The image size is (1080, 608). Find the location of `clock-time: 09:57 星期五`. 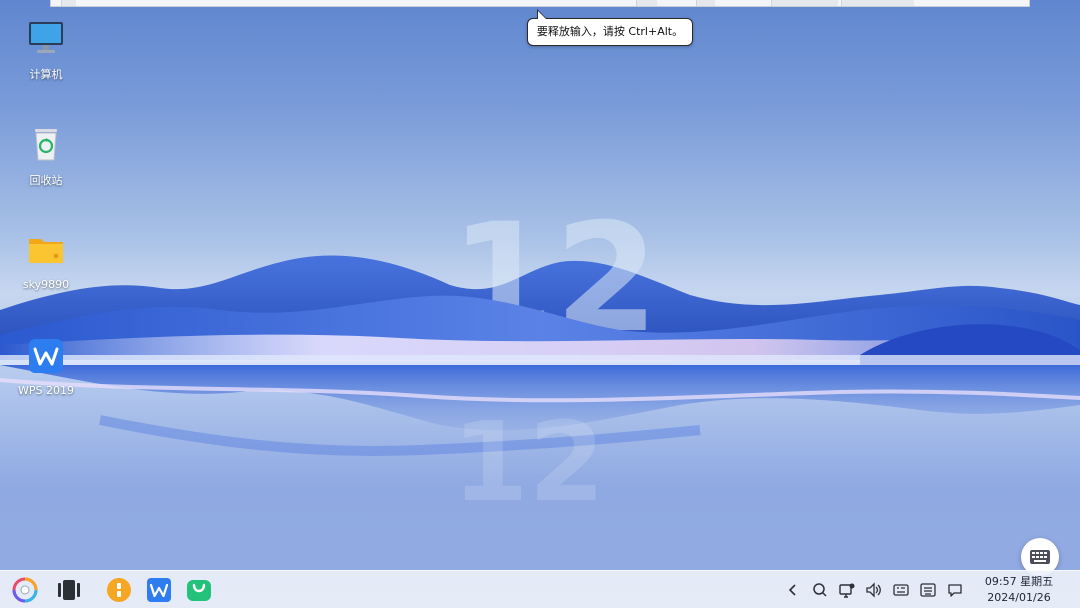

clock-time: 09:57 星期五 is located at coordinates (1019, 581).